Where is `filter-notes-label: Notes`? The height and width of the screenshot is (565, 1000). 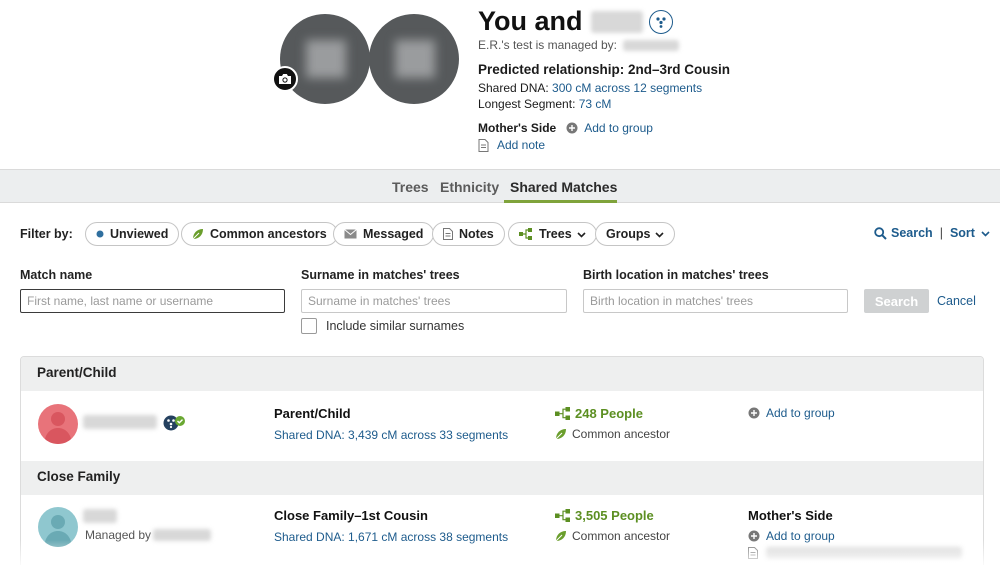
filter-notes-label: Notes is located at coordinates (476, 234).